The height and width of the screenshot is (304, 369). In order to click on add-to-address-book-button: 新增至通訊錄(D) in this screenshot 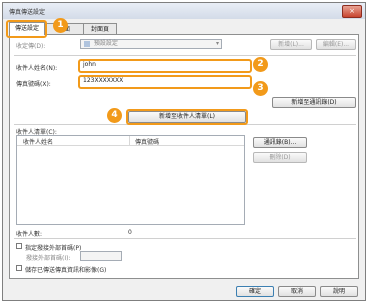, I will do `click(314, 102)`.